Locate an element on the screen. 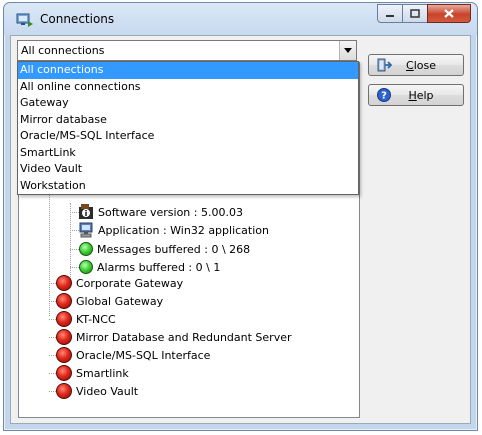 The image size is (482, 435). tree-item-label: Software version : 5.00.03 is located at coordinates (170, 212).